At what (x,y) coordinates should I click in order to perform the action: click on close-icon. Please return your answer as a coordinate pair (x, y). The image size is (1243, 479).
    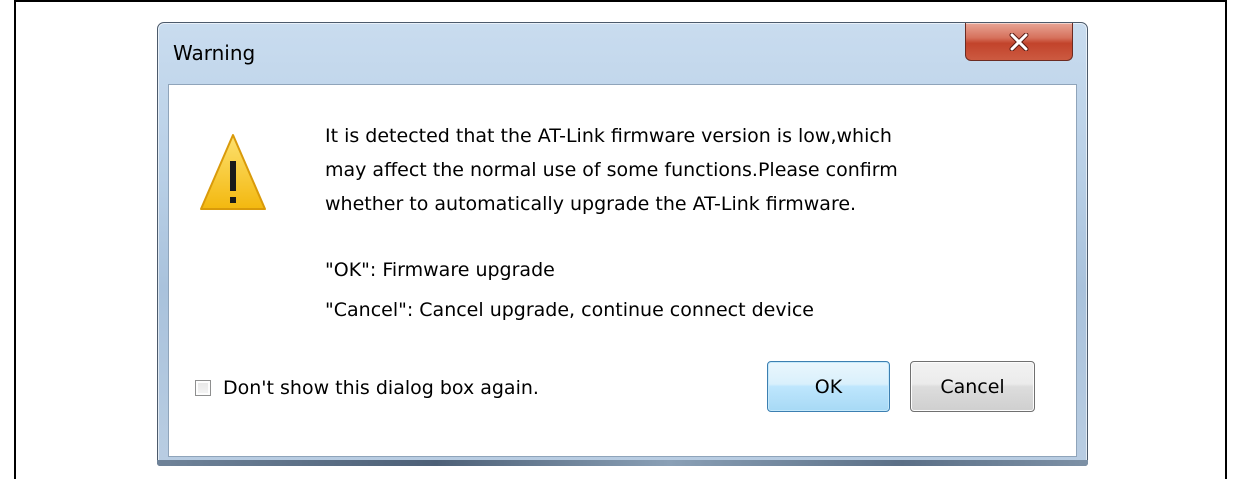
    Looking at the image, I should click on (1019, 41).